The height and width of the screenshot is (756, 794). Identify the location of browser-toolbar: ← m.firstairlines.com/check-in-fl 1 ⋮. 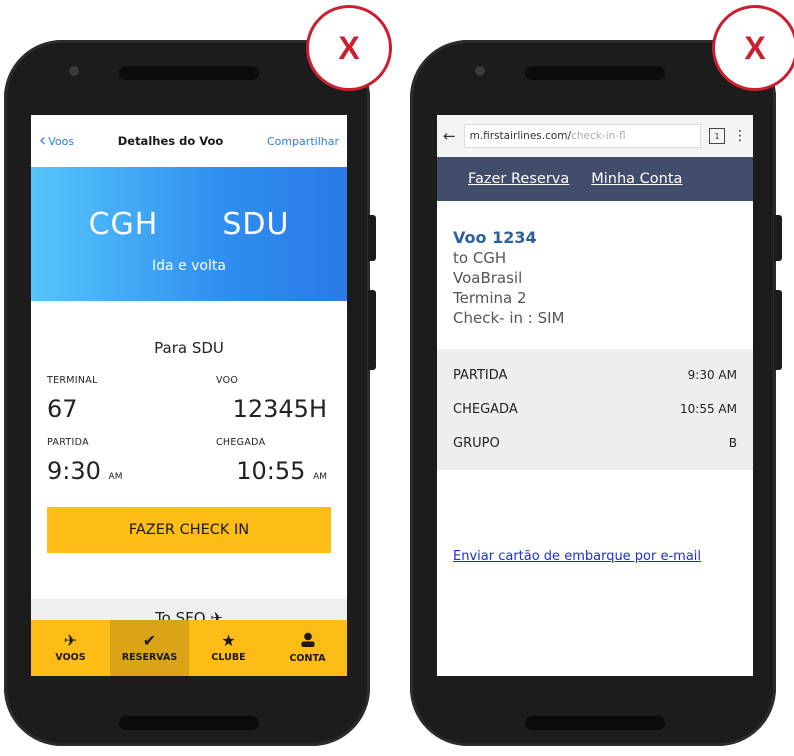
(595, 136).